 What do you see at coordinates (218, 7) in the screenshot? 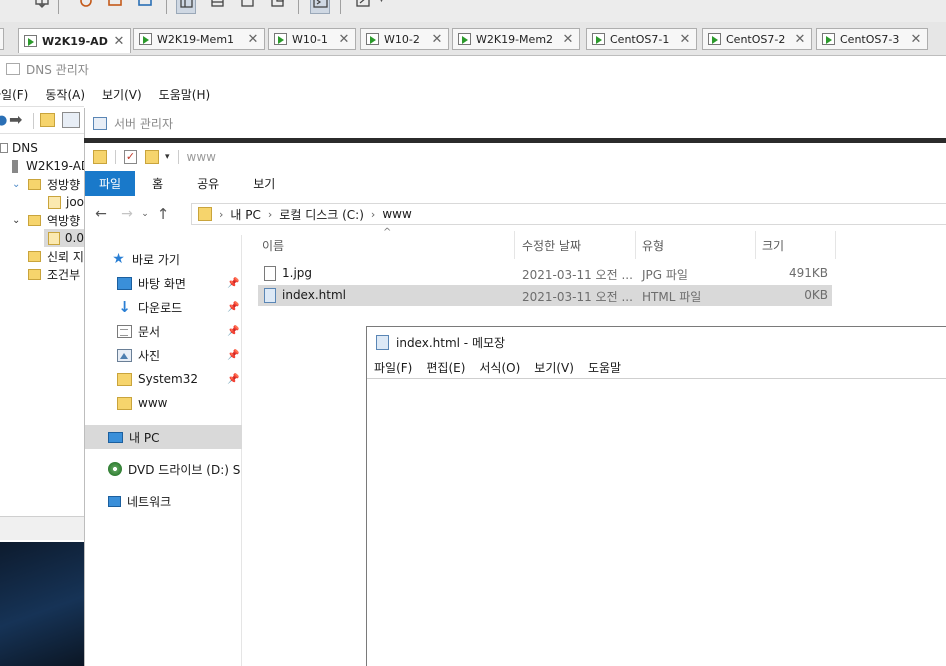
I see `thumbnail-view-icon` at bounding box center [218, 7].